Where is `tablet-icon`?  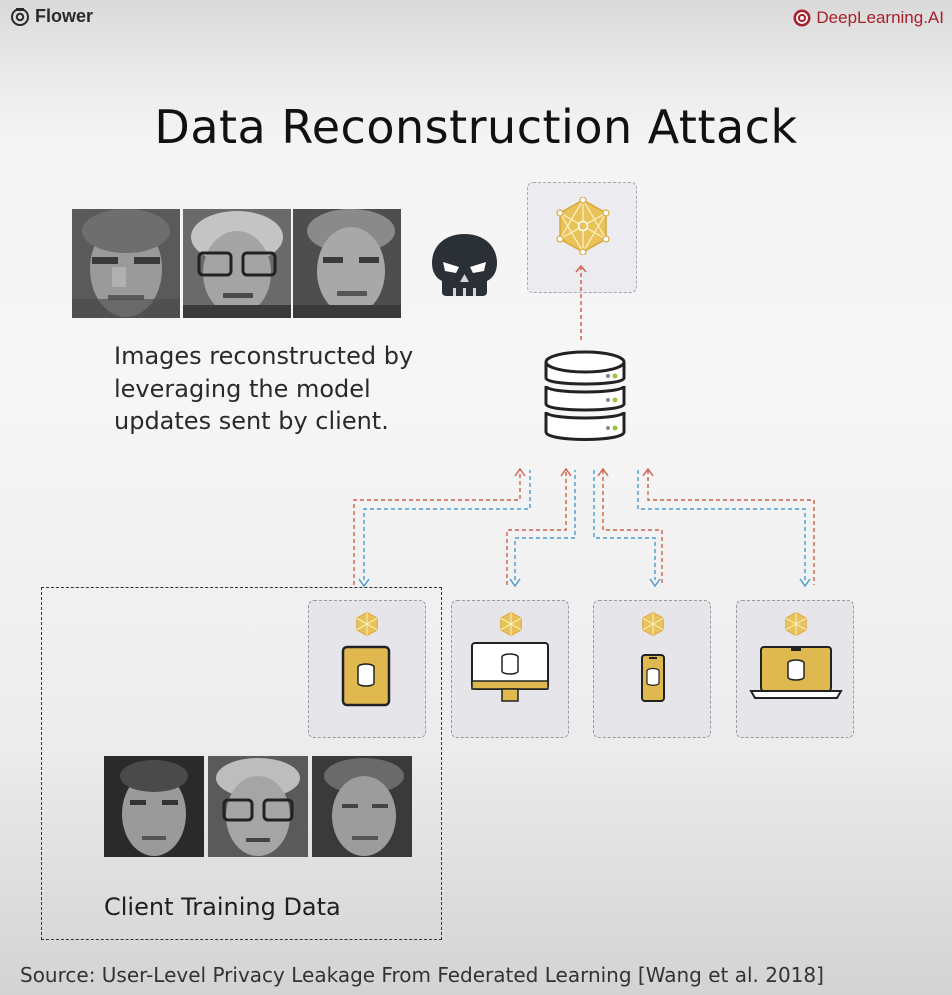 tablet-icon is located at coordinates (366, 676).